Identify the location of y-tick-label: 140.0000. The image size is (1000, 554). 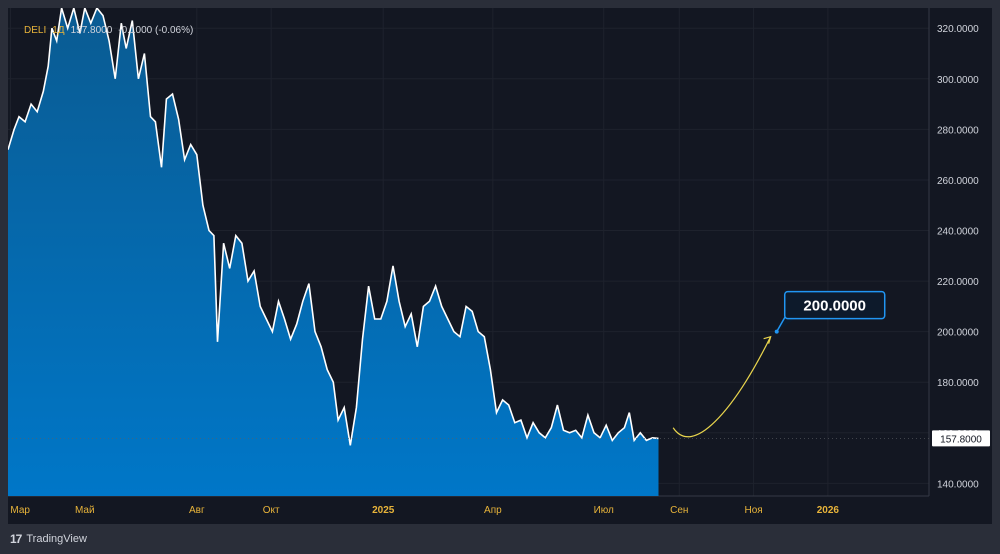
(958, 484).